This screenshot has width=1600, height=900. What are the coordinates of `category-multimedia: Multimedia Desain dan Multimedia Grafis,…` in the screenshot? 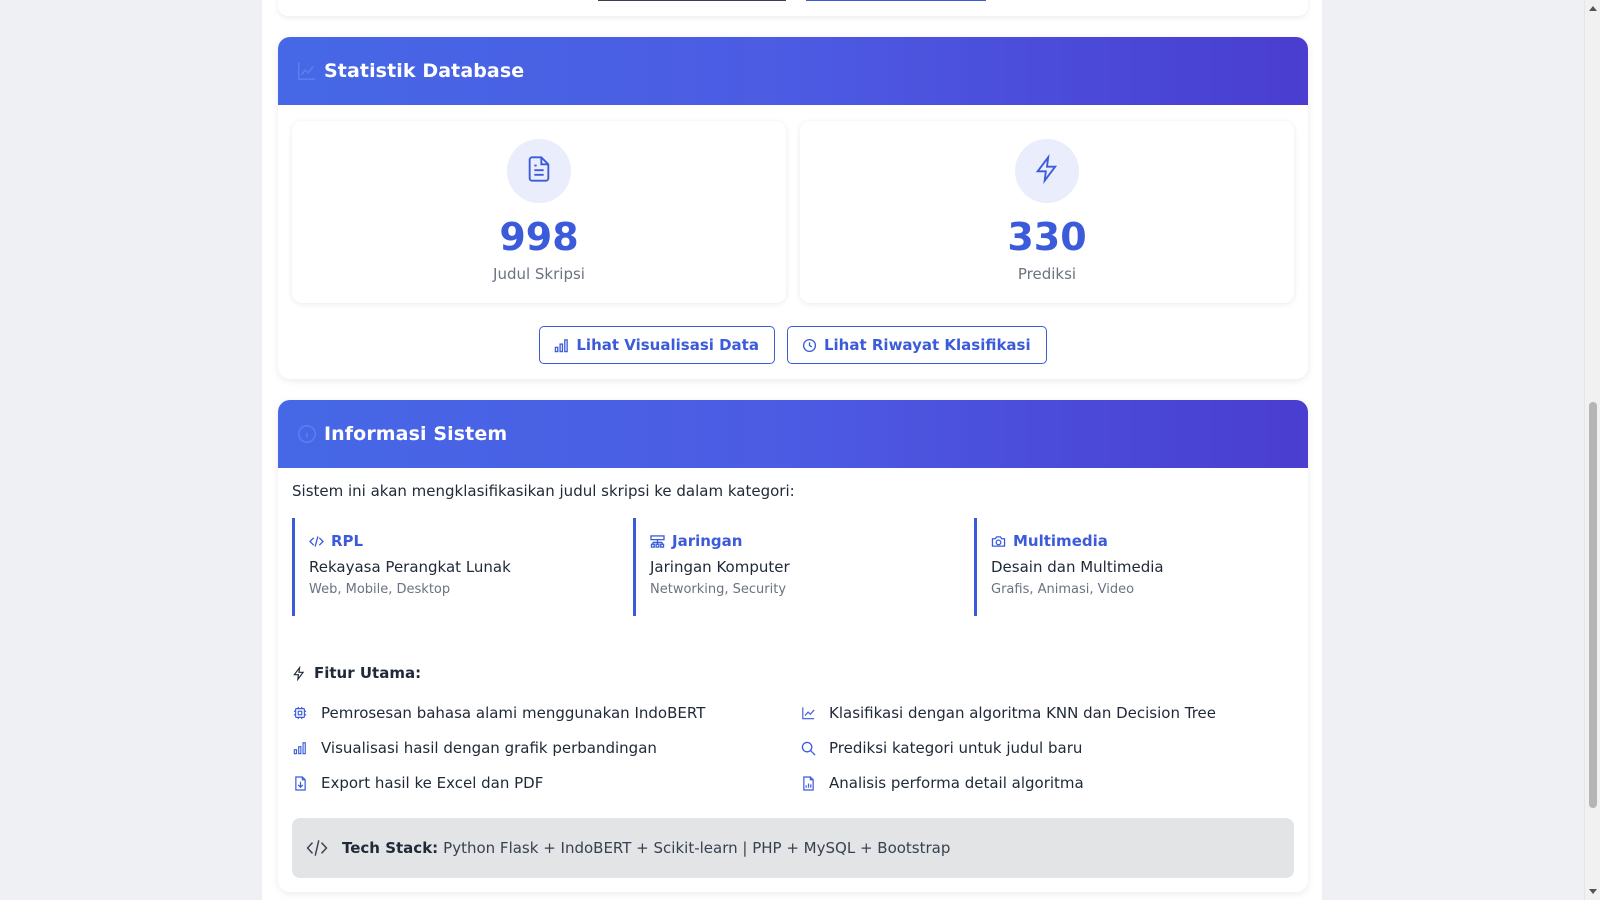 It's located at (1134, 567).